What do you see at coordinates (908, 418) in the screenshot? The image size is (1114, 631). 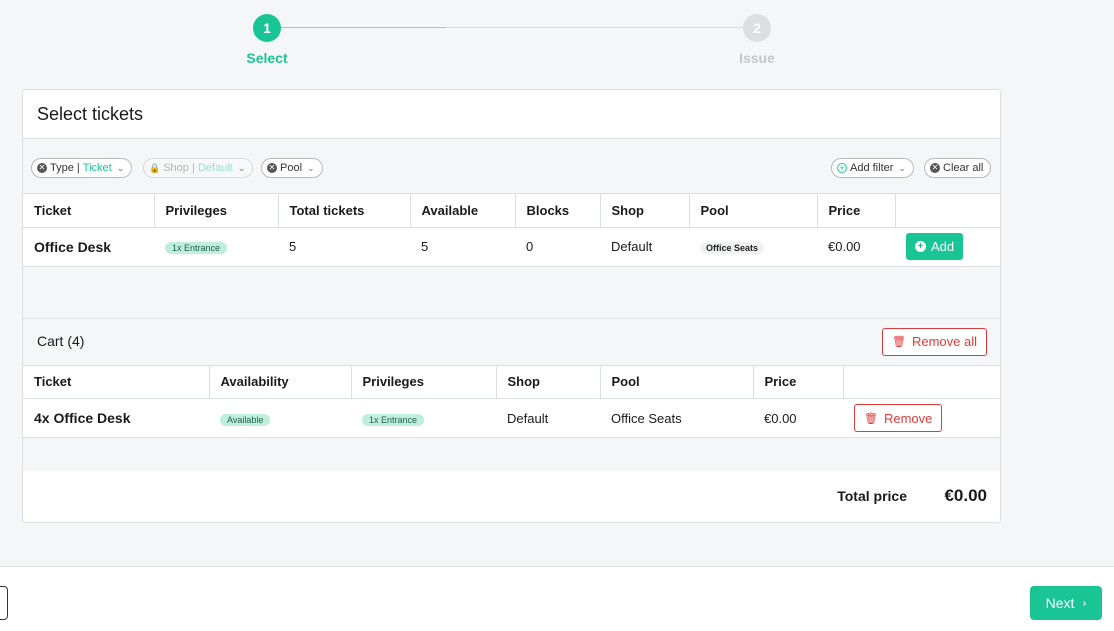 I see `remove-button-label: Remove` at bounding box center [908, 418].